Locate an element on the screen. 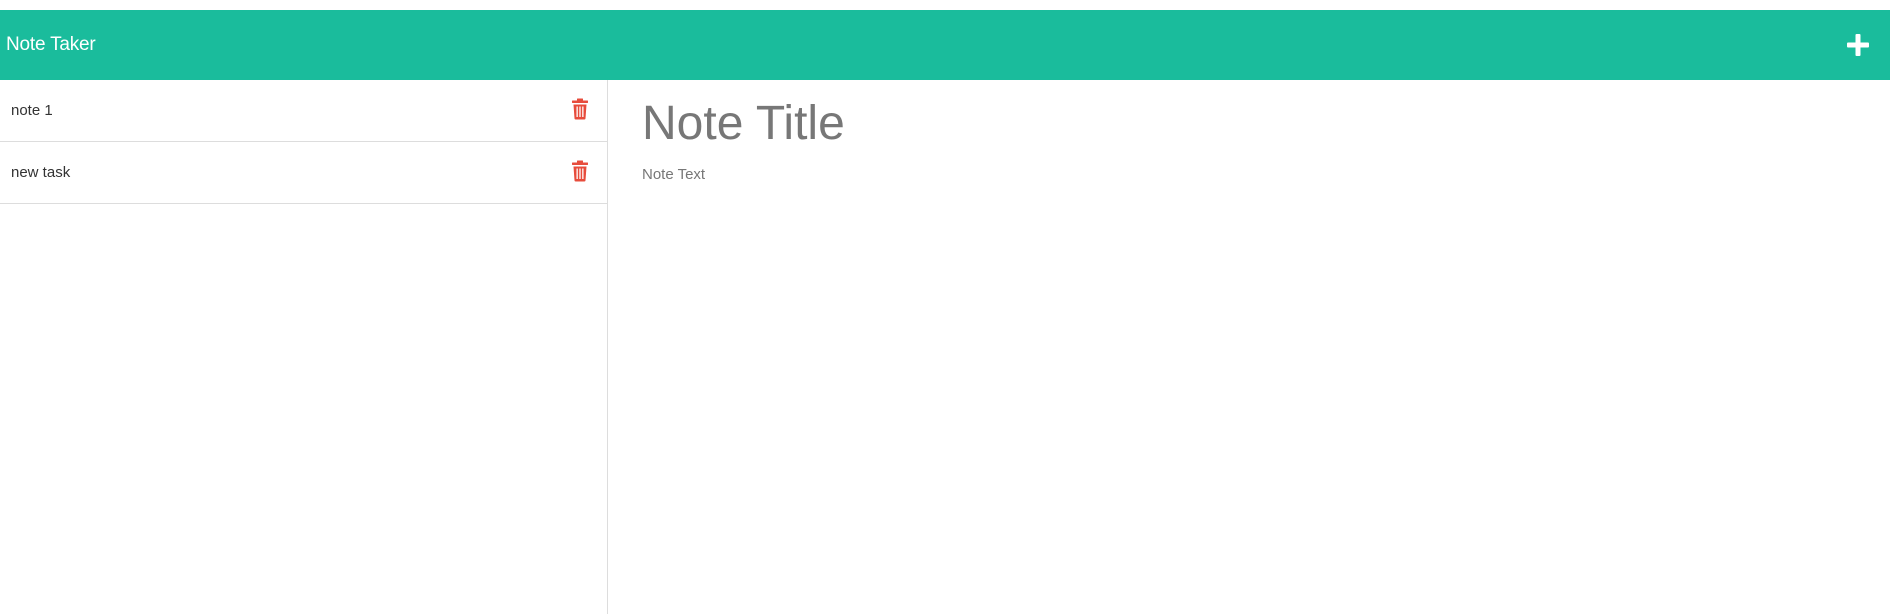 The image size is (1890, 614). plus-icon is located at coordinates (1858, 45).